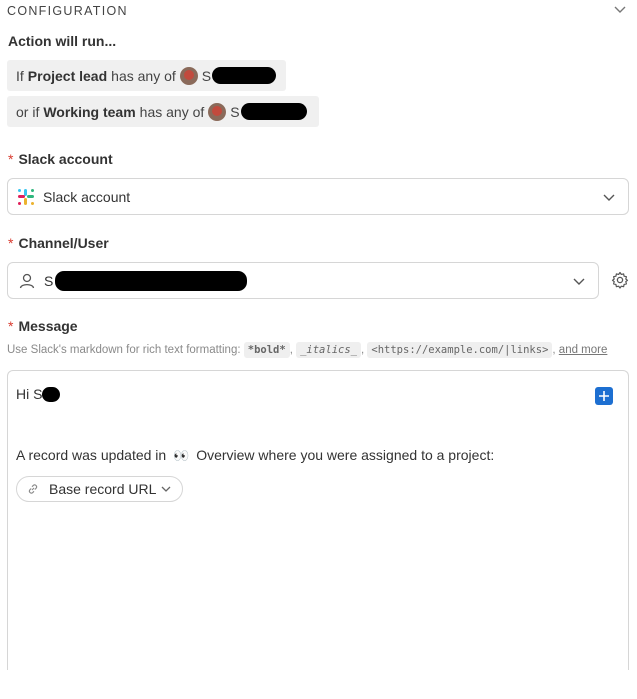  Describe the element at coordinates (67, 11) in the screenshot. I see `section-title: CONFIGURATION` at that location.